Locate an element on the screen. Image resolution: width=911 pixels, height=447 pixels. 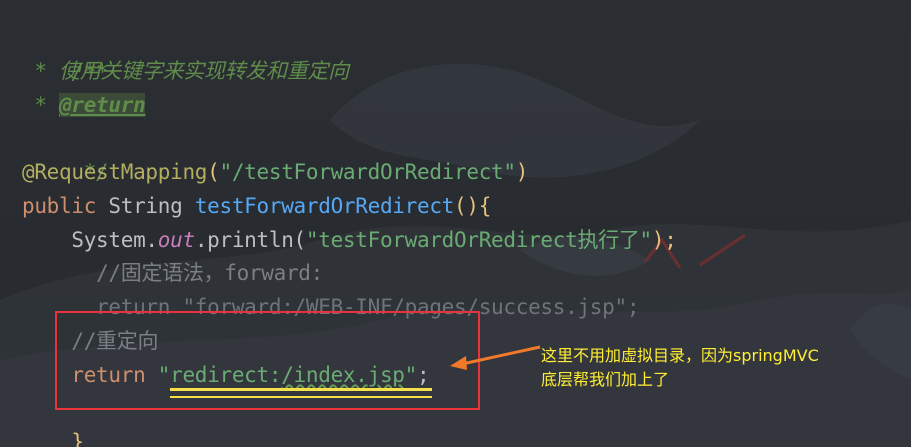
println-string: "testForwardOrRedirect执行了" is located at coordinates (479, 240).